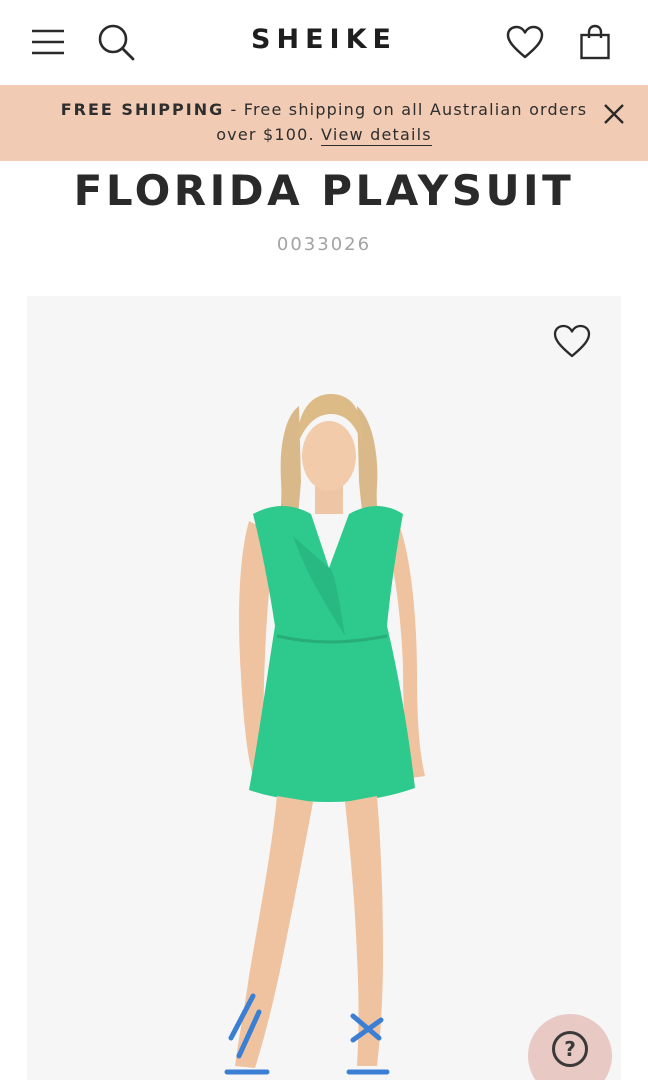  I want to click on product-title: FLORIDA PLAYSUIT, so click(324, 190).